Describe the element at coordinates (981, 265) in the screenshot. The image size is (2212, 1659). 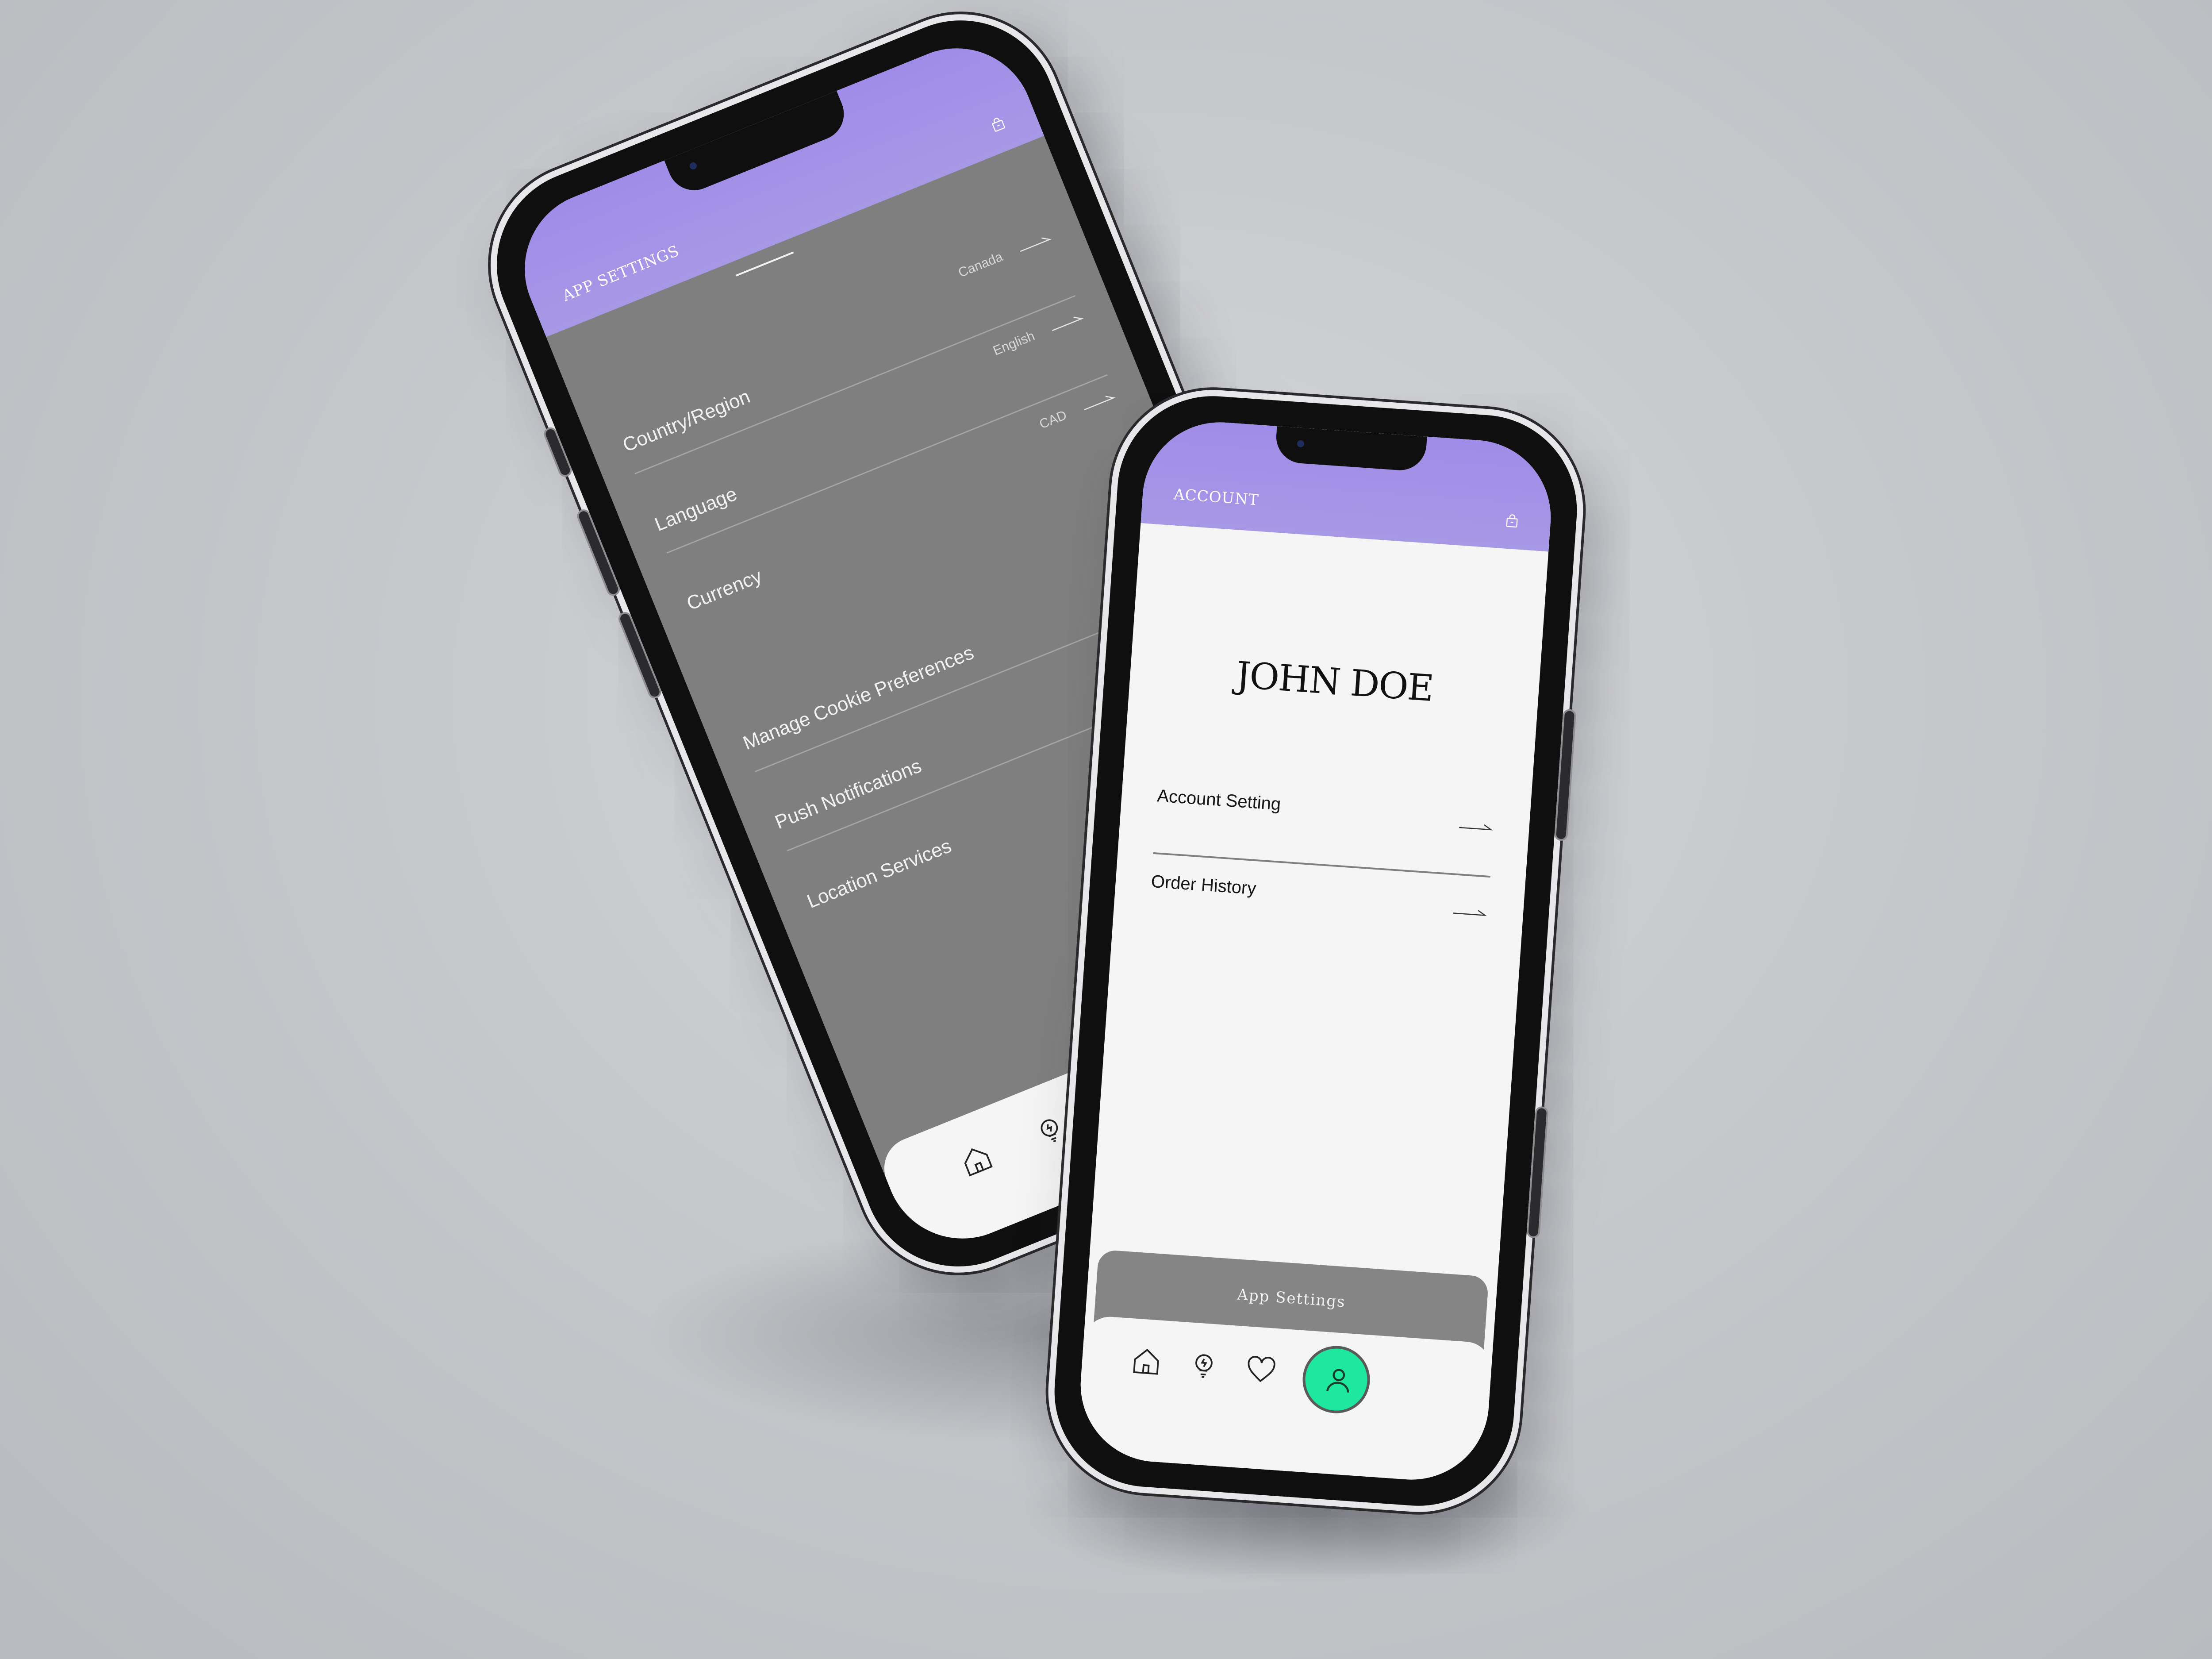
I see `settings-value: Canada` at that location.